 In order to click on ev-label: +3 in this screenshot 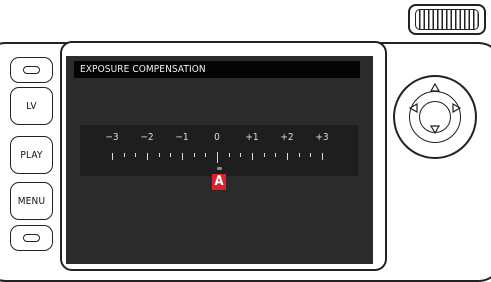, I will do `click(322, 137)`.